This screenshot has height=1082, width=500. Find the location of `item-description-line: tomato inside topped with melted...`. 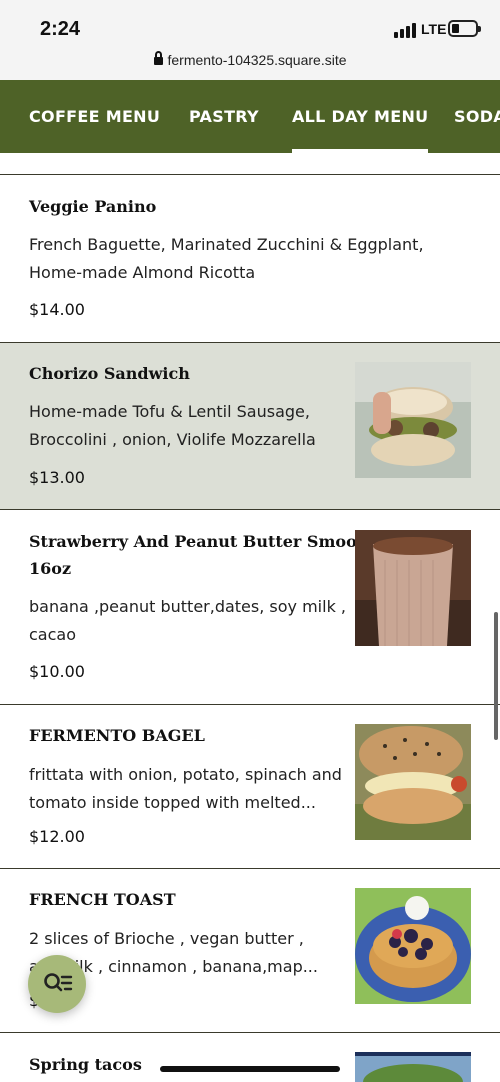

item-description-line: tomato inside topped with melted... is located at coordinates (172, 802).